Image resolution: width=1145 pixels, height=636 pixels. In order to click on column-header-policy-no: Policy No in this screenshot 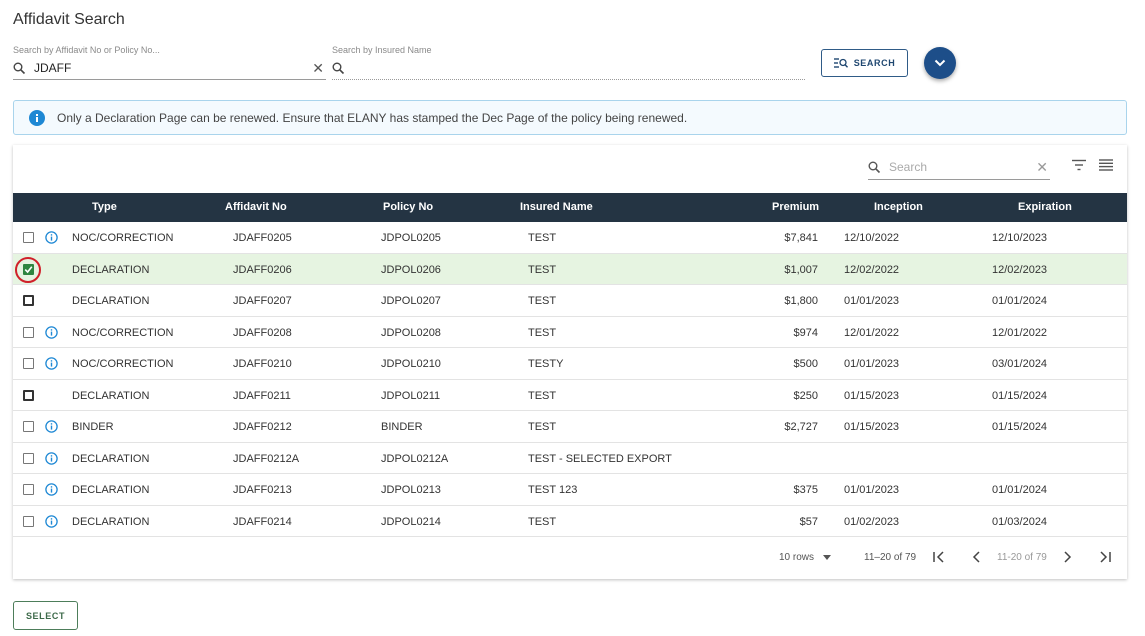, I will do `click(408, 207)`.